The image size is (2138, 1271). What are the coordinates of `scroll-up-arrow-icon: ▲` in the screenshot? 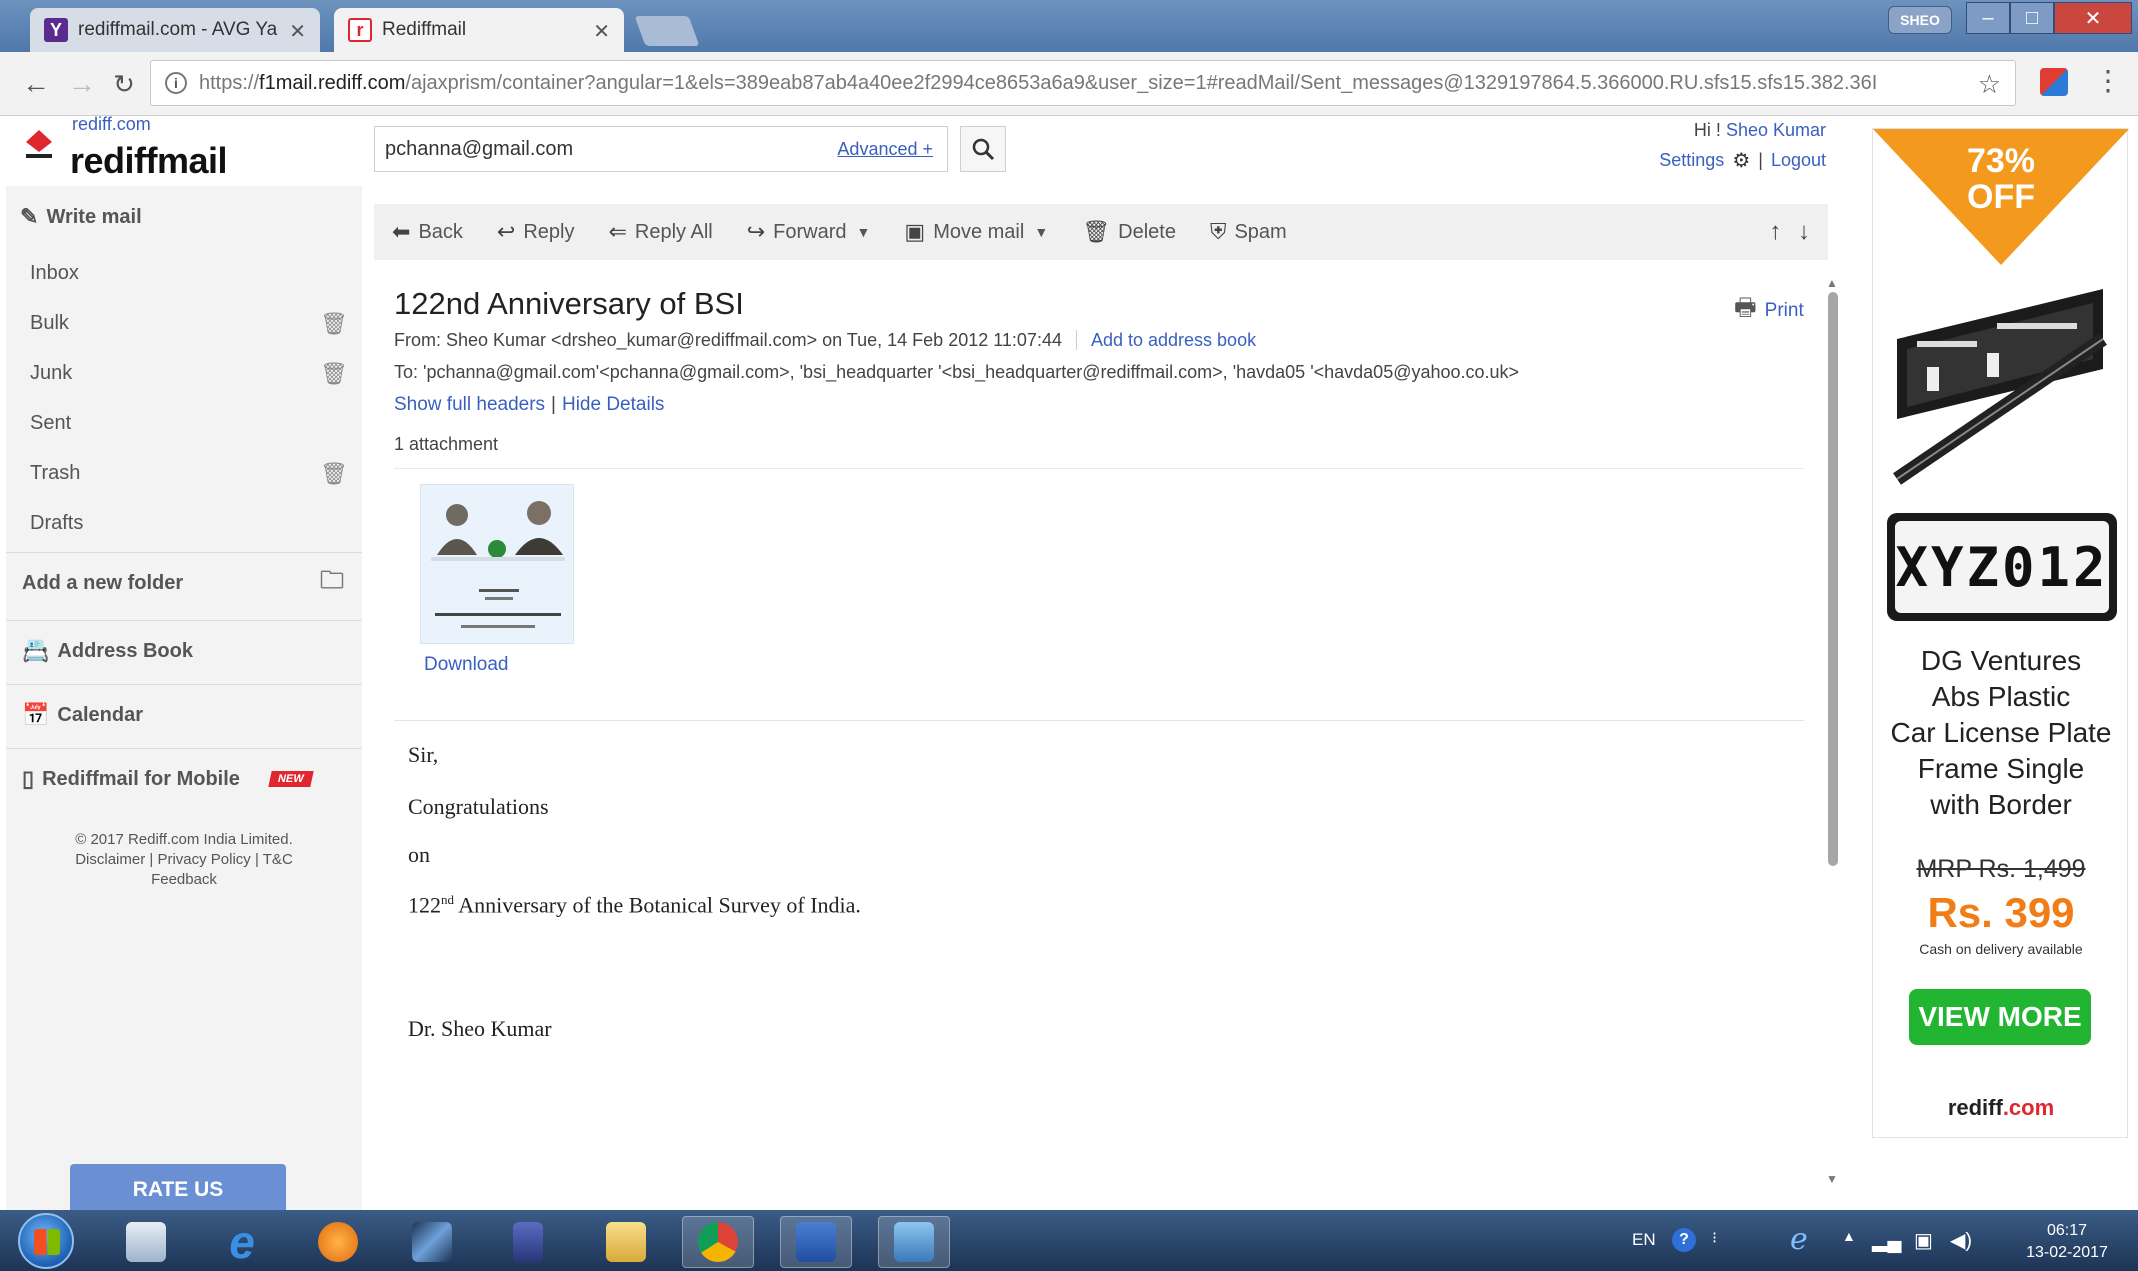 It's located at (1832, 283).